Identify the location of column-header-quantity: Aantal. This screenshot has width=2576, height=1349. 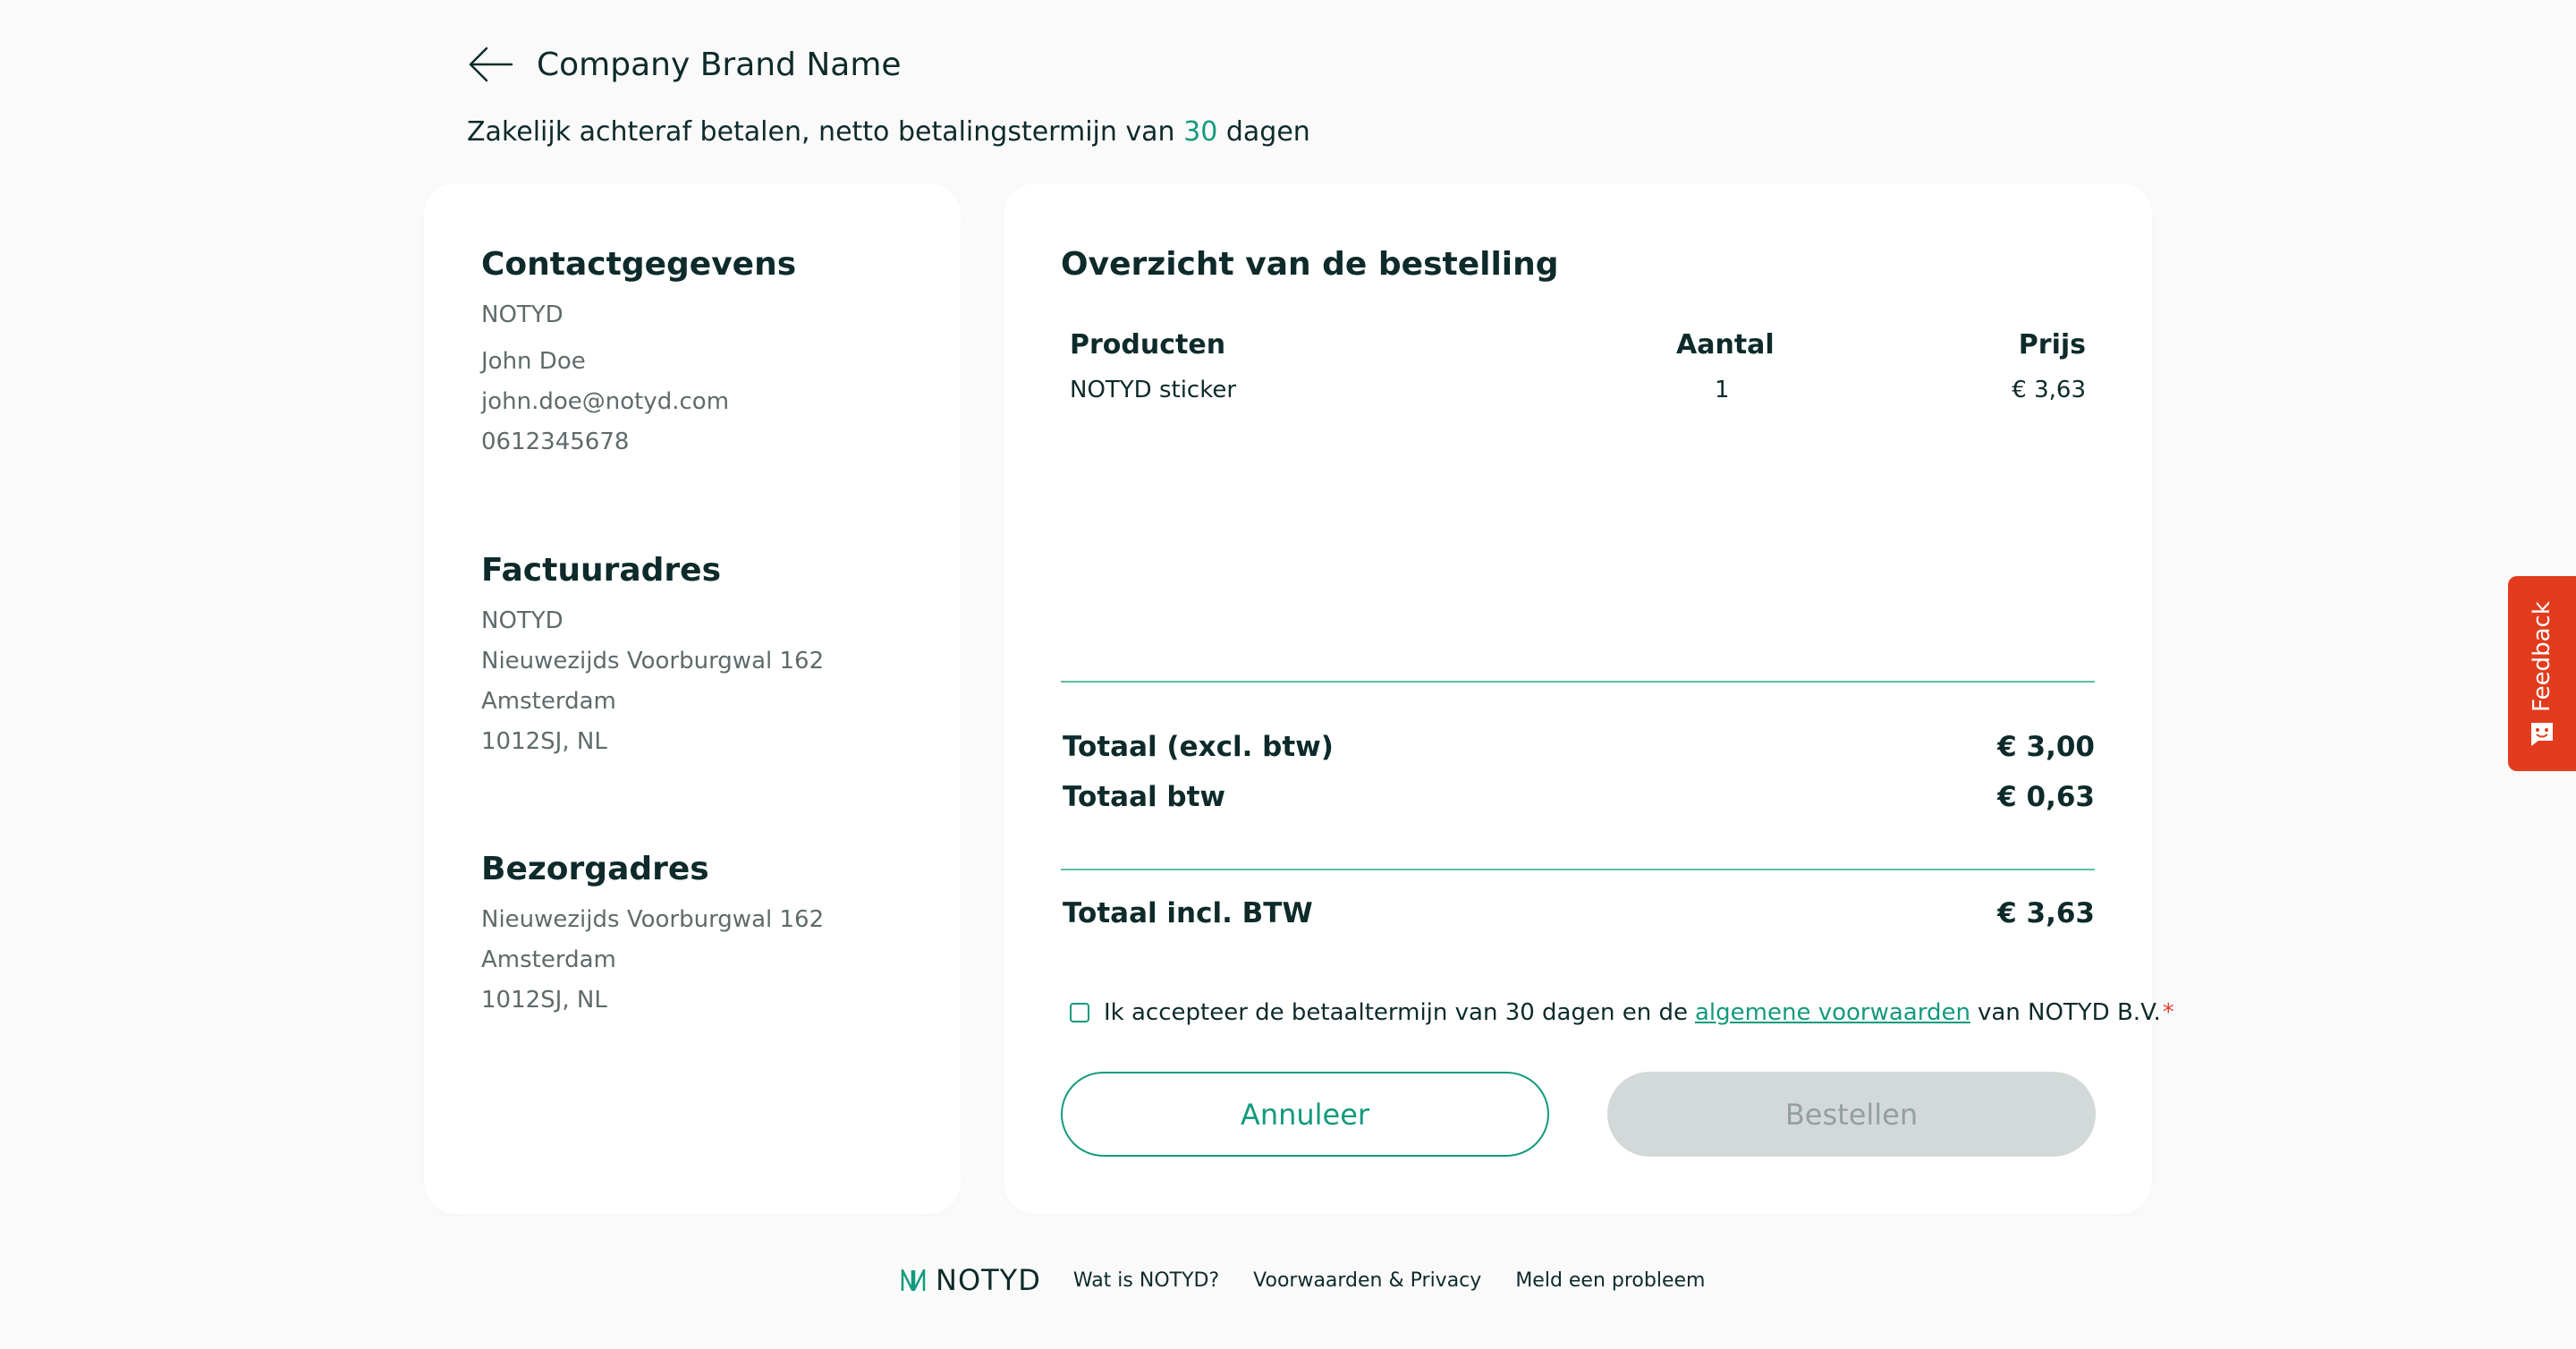
(1725, 345).